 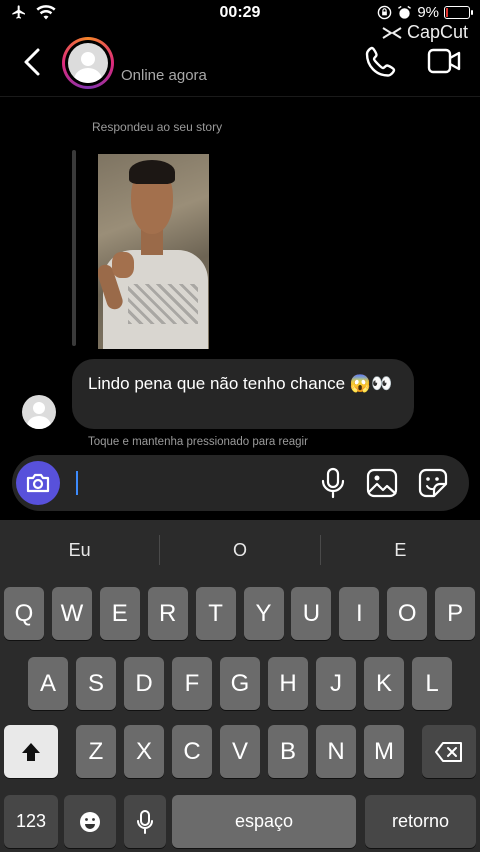 What do you see at coordinates (144, 751) in the screenshot?
I see `key-x: X` at bounding box center [144, 751].